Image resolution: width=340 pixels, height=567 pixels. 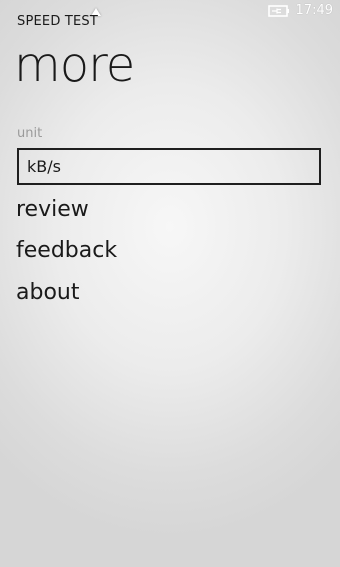 What do you see at coordinates (58, 21) in the screenshot?
I see `app-title: SPEED TEST` at bounding box center [58, 21].